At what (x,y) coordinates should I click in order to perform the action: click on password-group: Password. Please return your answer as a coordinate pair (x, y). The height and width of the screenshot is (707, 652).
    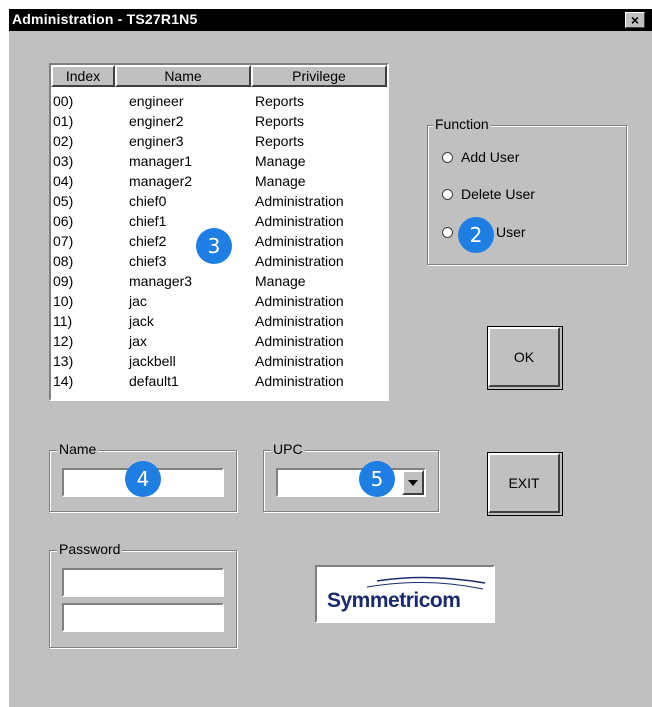
    Looking at the image, I should click on (143, 594).